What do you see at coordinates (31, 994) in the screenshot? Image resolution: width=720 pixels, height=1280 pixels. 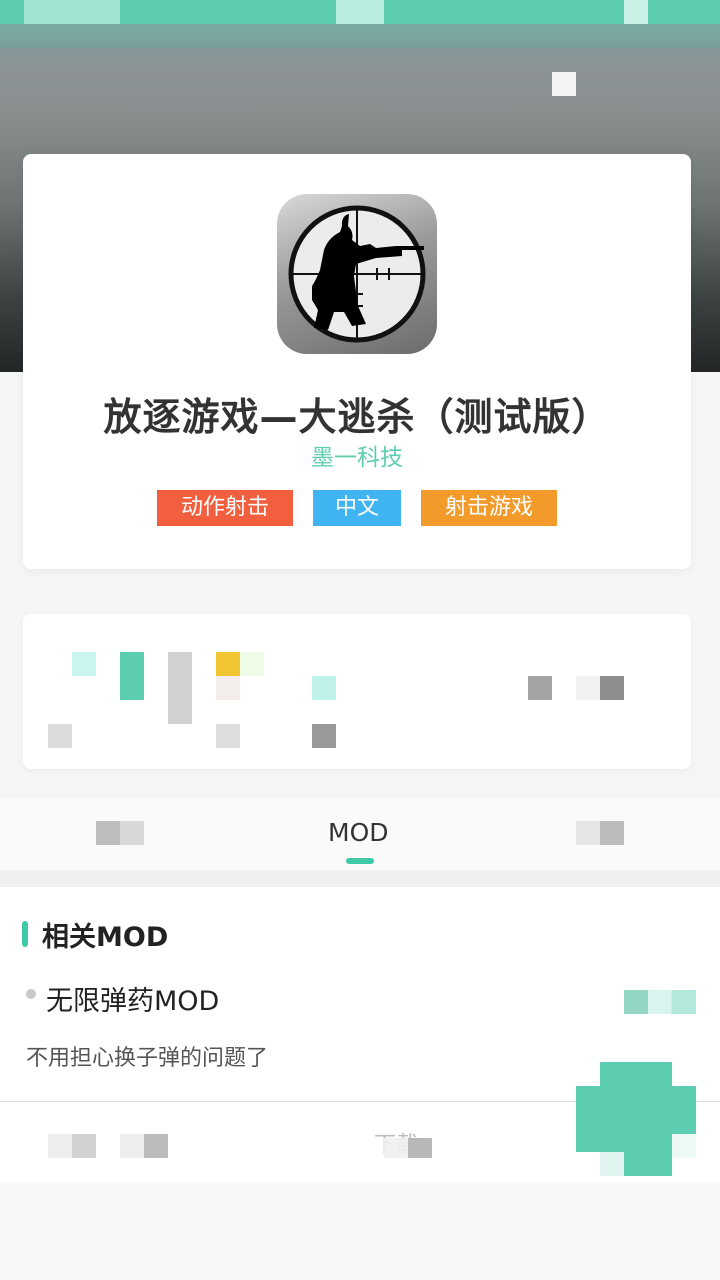 I see `bullet-icon` at bounding box center [31, 994].